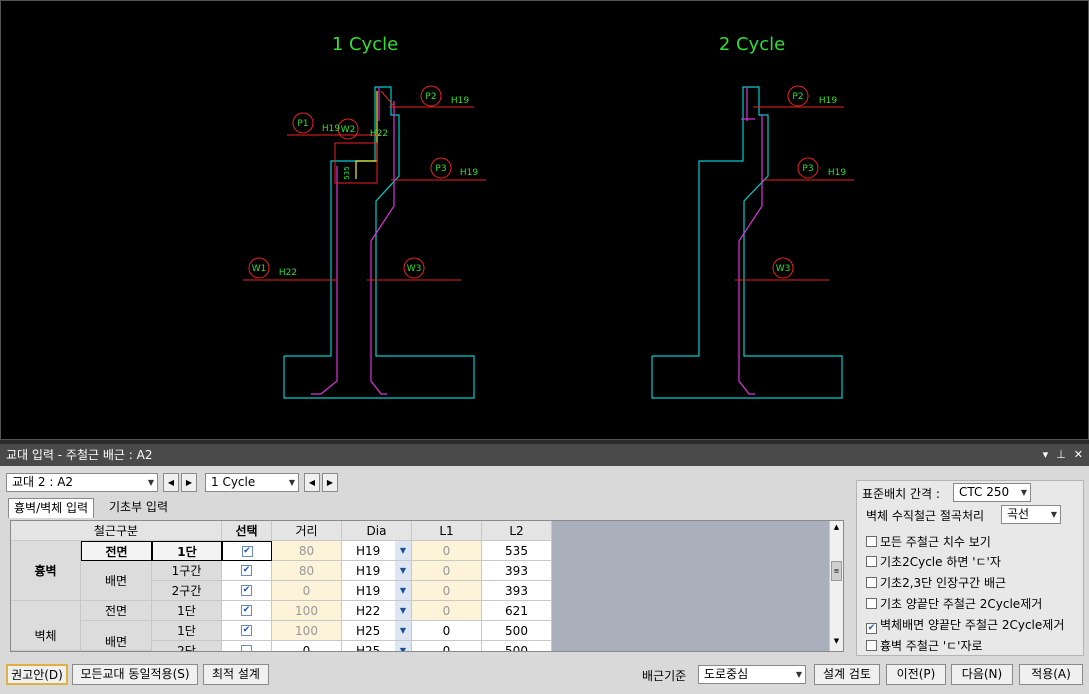 This screenshot has height=694, width=1089. What do you see at coordinates (365, 44) in the screenshot?
I see `cycle1-title: 1 Cycle` at bounding box center [365, 44].